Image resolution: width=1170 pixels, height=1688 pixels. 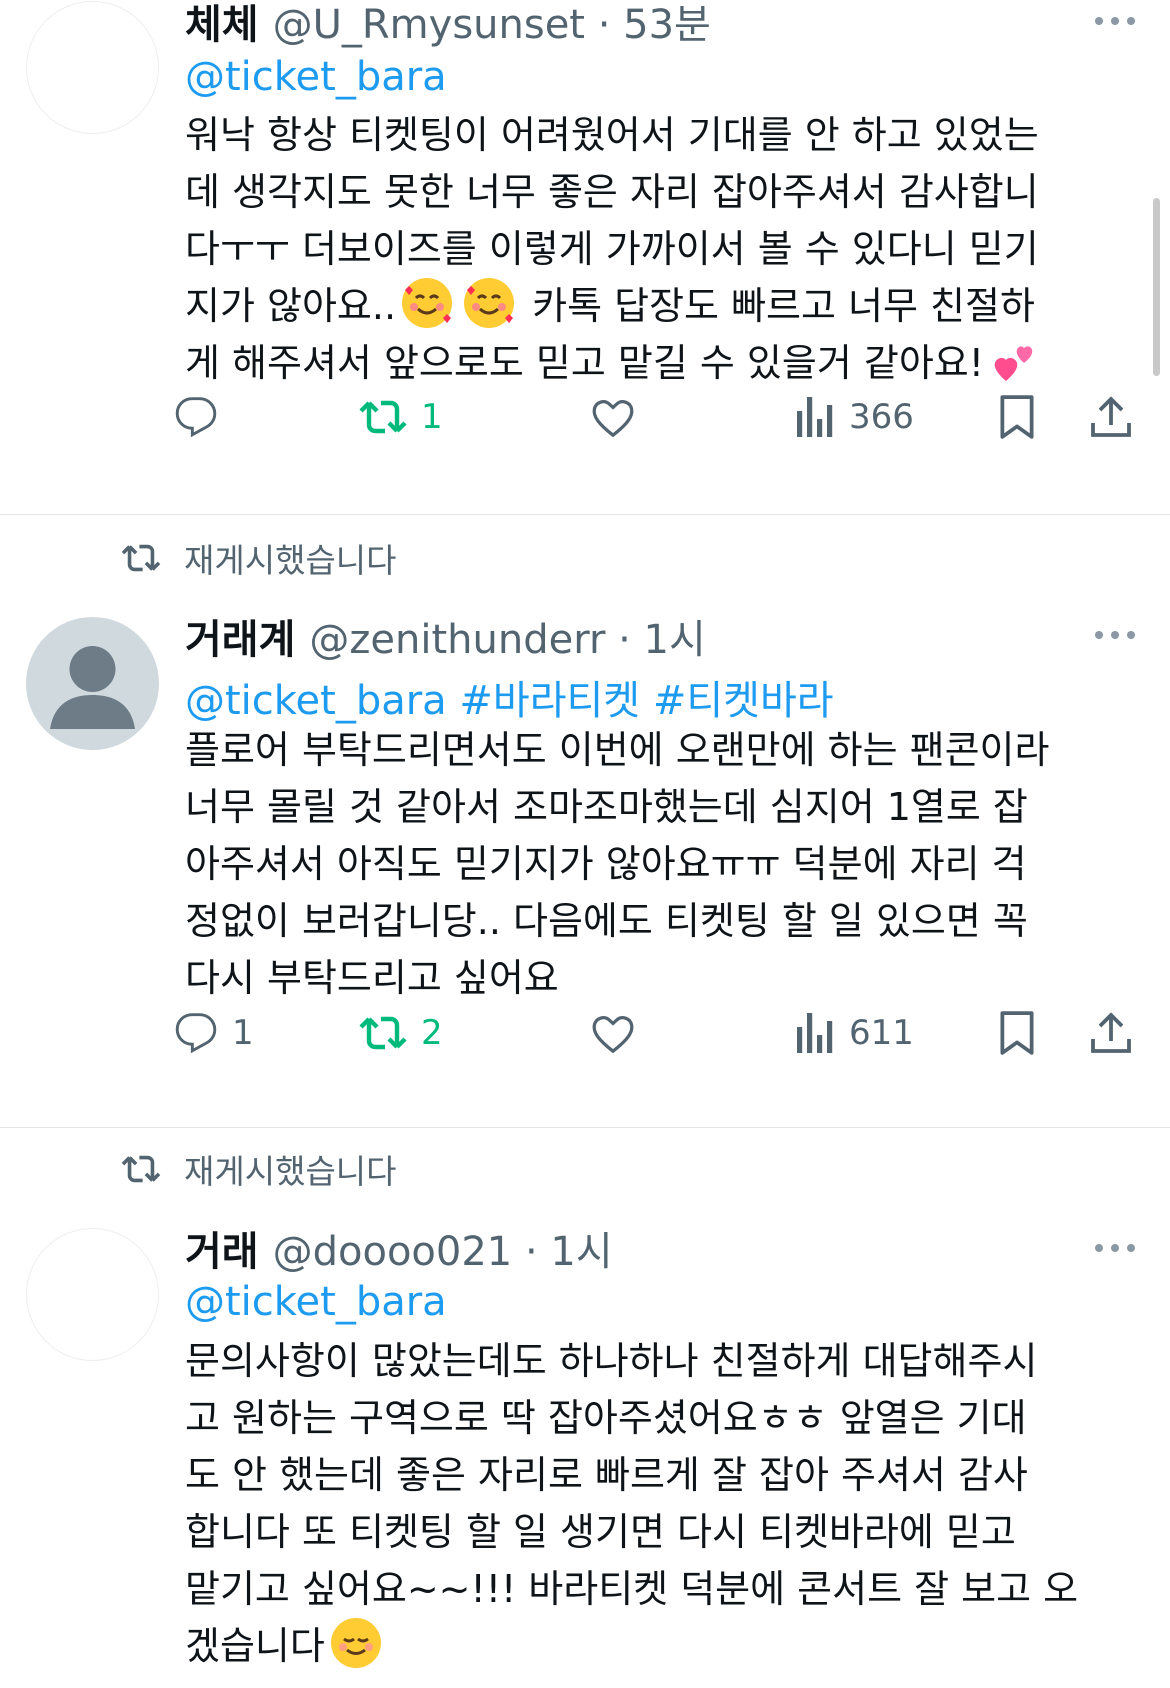 I want to click on text-segment: 게 해주셔서 앞으로도 믿고 맡길 수 있을거 같아요!, so click(x=584, y=363).